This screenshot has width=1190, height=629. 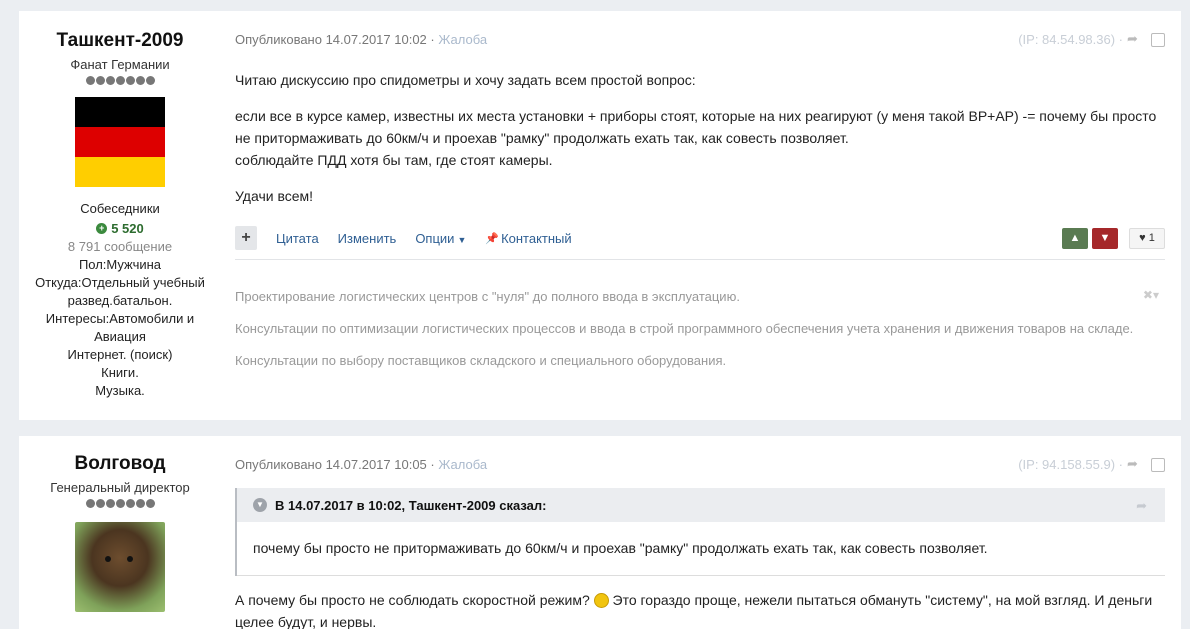 What do you see at coordinates (120, 229) in the screenshot?
I see `reputation: +5 520` at bounding box center [120, 229].